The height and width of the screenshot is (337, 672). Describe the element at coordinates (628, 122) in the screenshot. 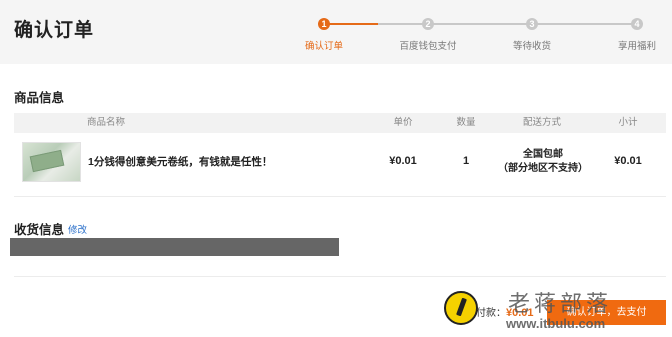

I see `column-header-subtotal: 小计` at that location.